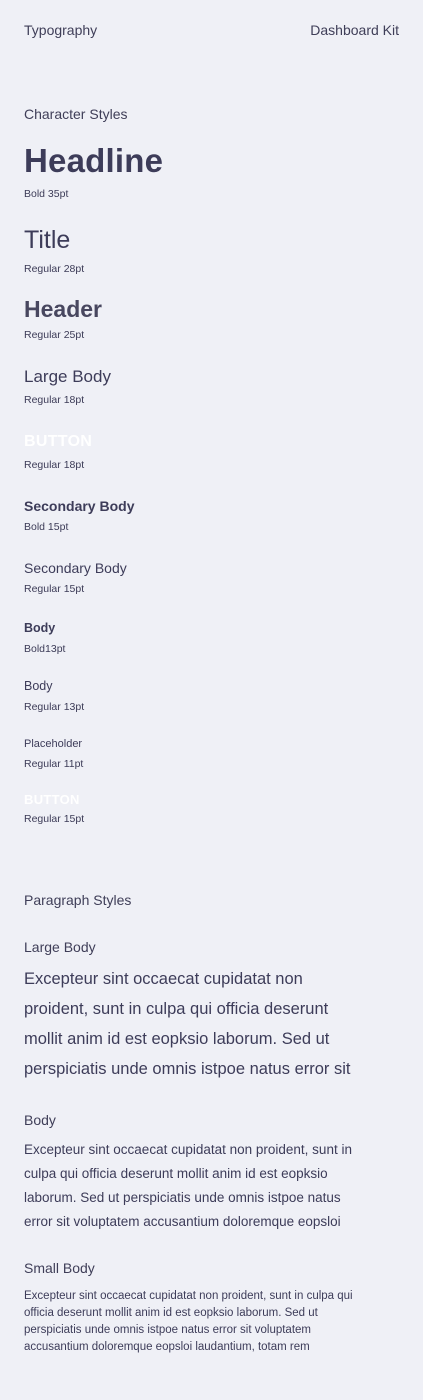 The width and height of the screenshot is (423, 1400). Describe the element at coordinates (54, 764) in the screenshot. I see `placeholder-spec: Regular 11pt` at that location.